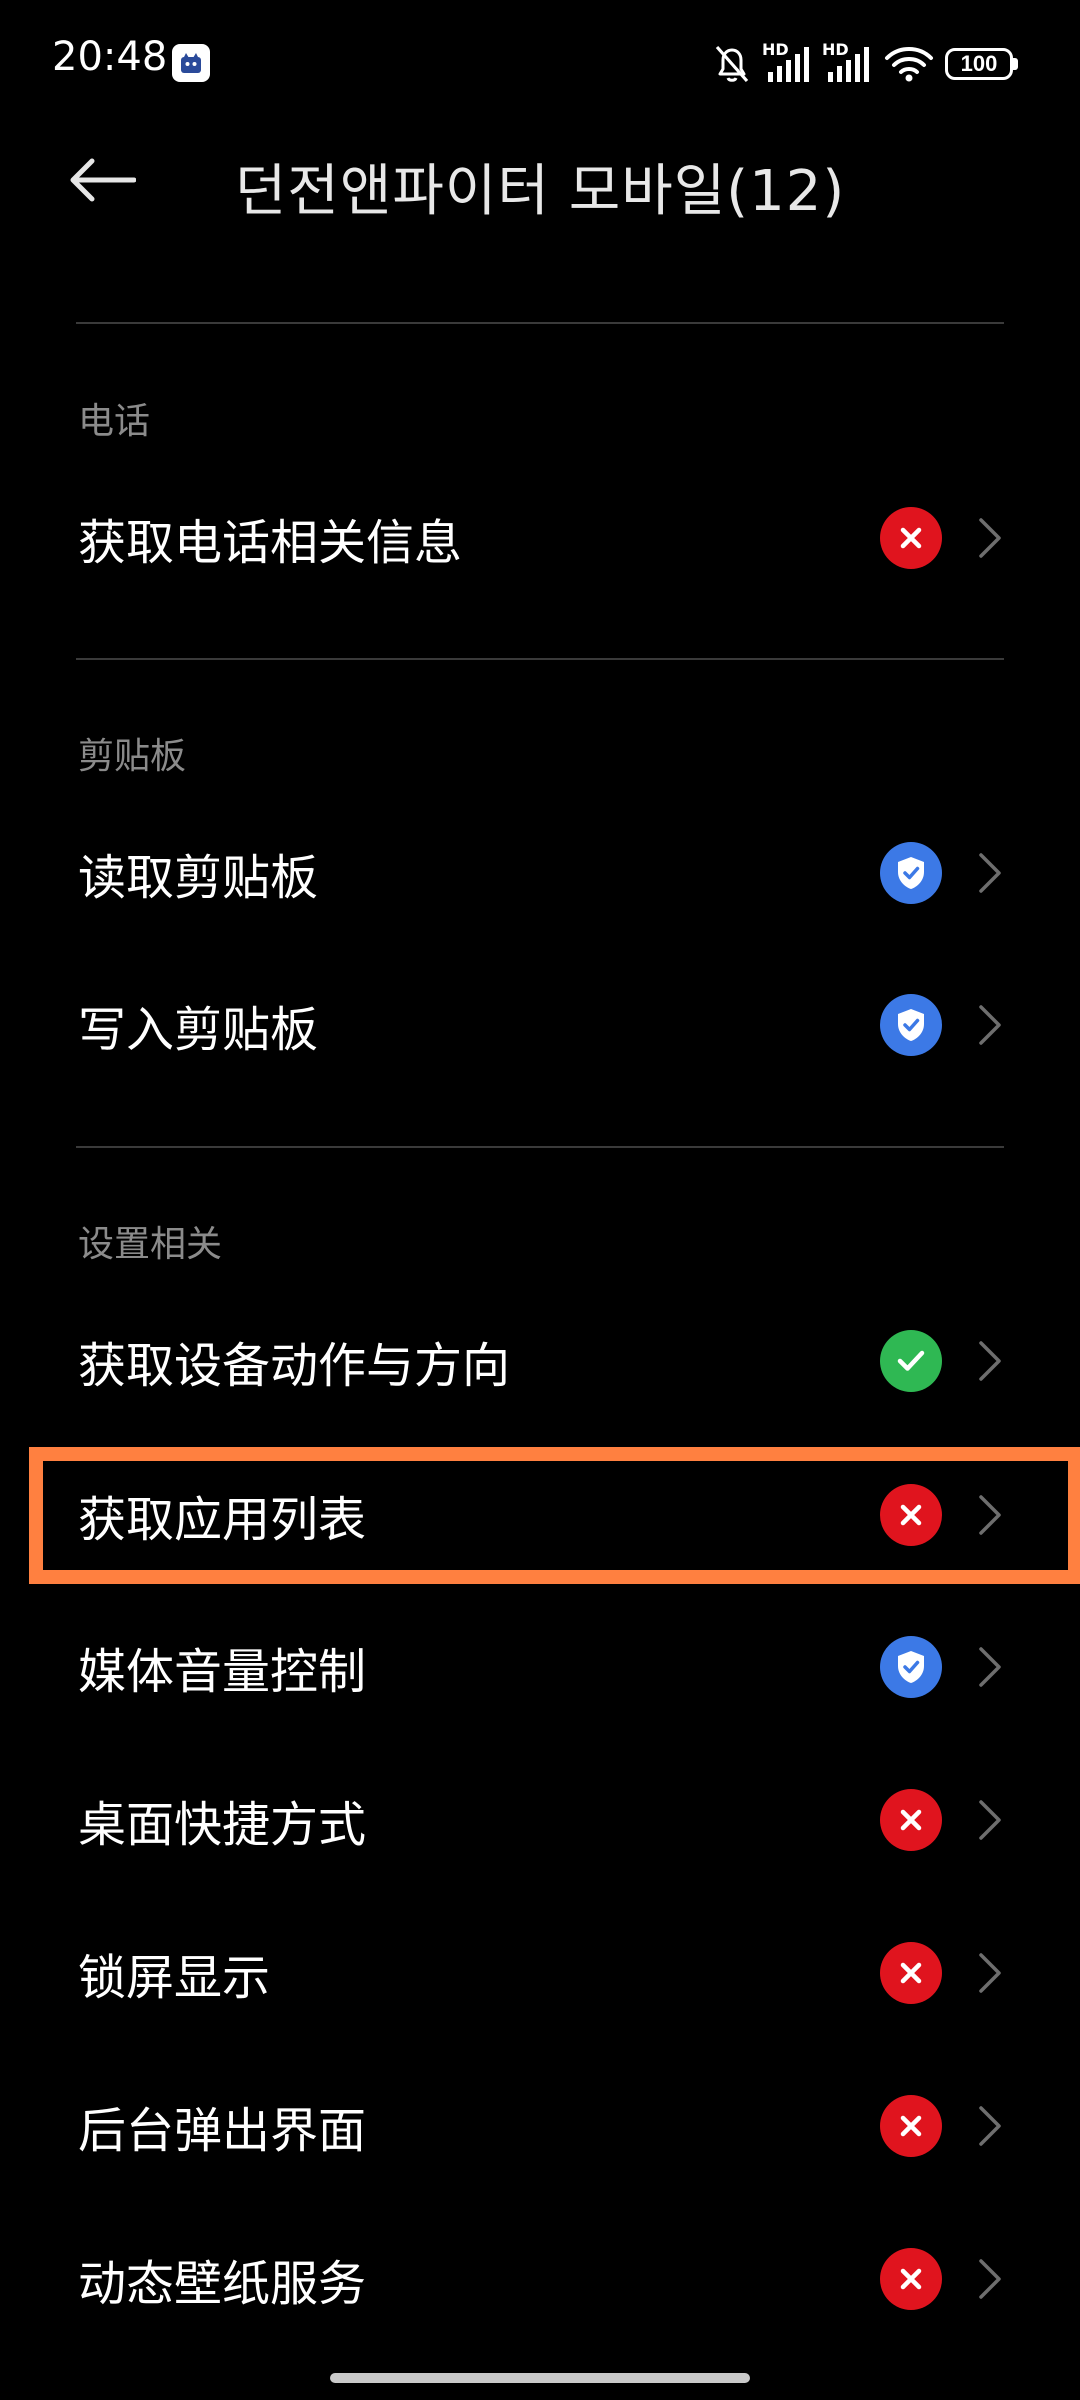 The image size is (1080, 2400). What do you see at coordinates (540, 538) in the screenshot?
I see `permission-item-phone-info: 获取电话相关信息` at bounding box center [540, 538].